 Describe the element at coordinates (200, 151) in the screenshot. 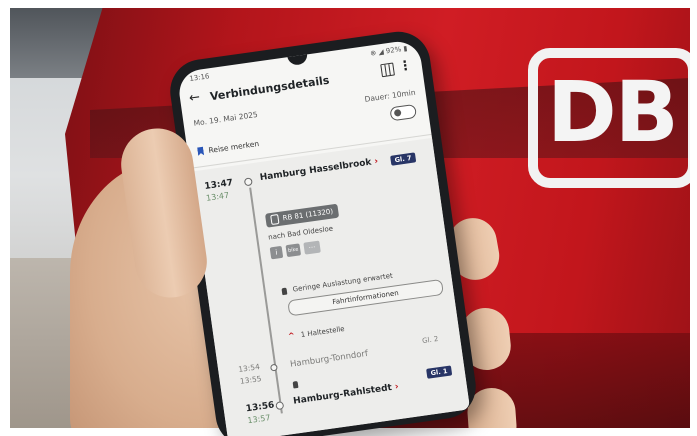

I see `bookmark-icon` at that location.